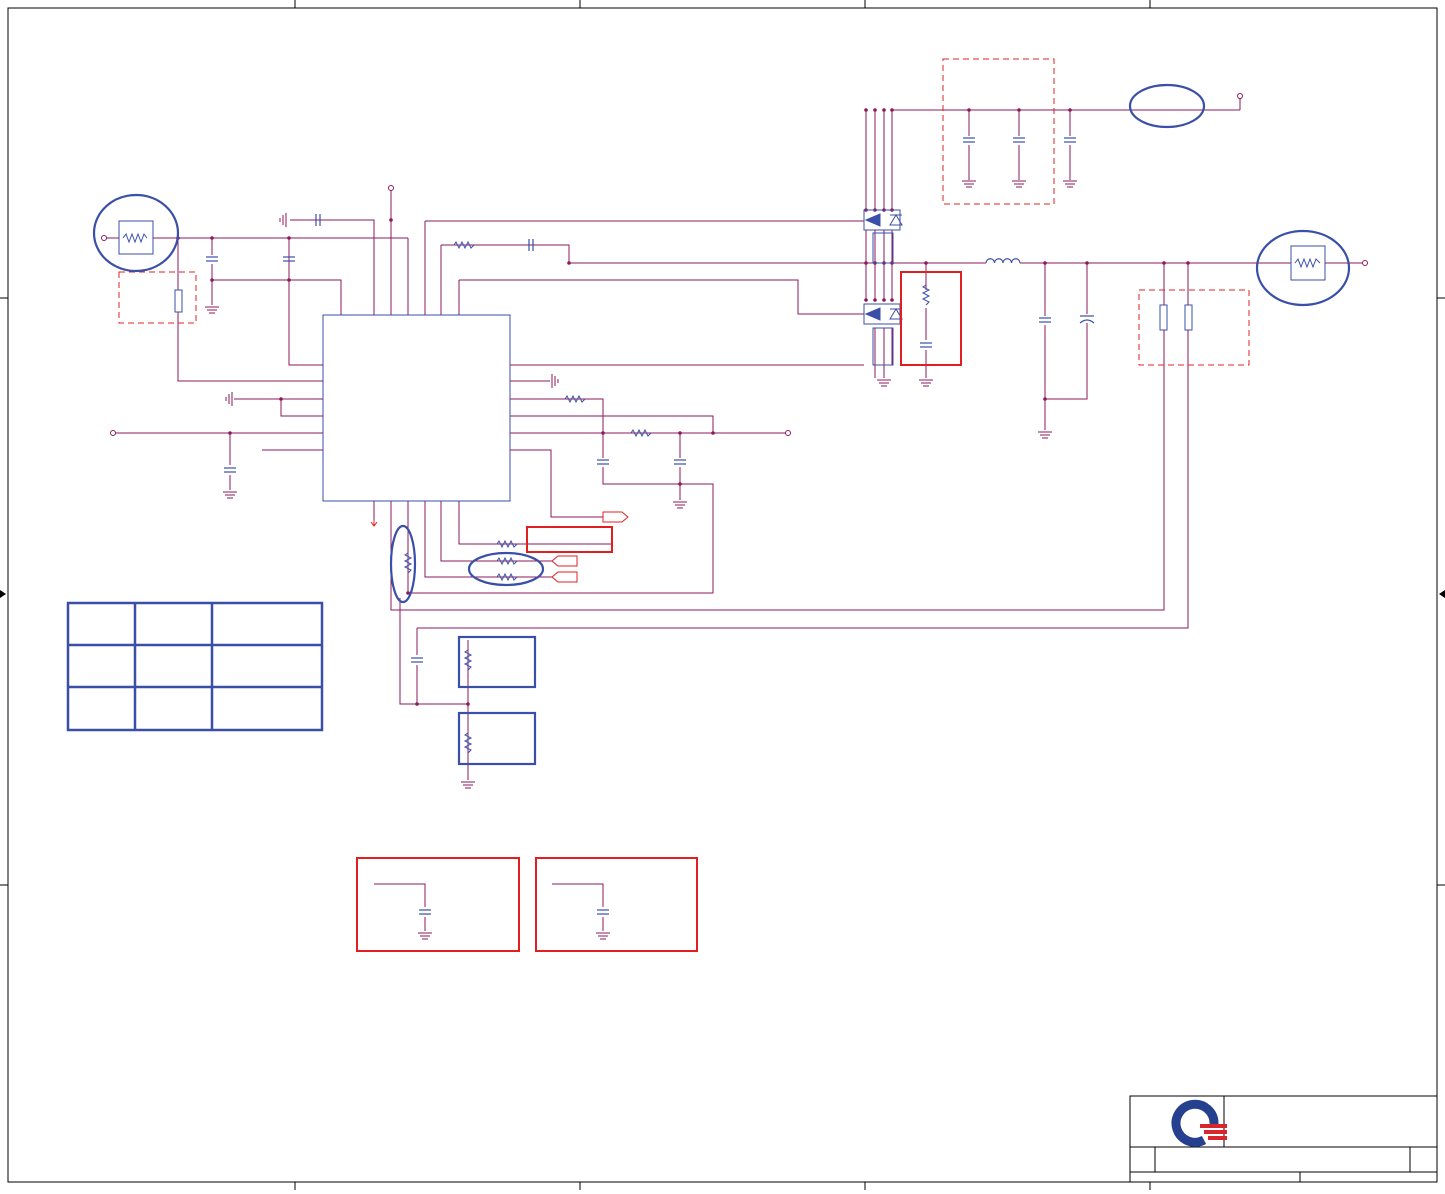 This screenshot has width=1445, height=1194. Describe the element at coordinates (722, 275) in the screenshot. I see `fuses` at that location.